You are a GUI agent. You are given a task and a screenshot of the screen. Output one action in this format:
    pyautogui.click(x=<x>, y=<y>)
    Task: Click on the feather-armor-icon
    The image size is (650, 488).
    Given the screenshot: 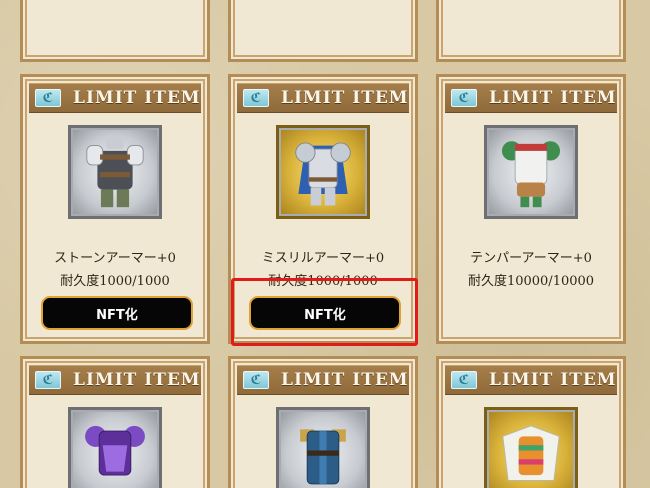 What is the action you would take?
    pyautogui.click(x=531, y=447)
    